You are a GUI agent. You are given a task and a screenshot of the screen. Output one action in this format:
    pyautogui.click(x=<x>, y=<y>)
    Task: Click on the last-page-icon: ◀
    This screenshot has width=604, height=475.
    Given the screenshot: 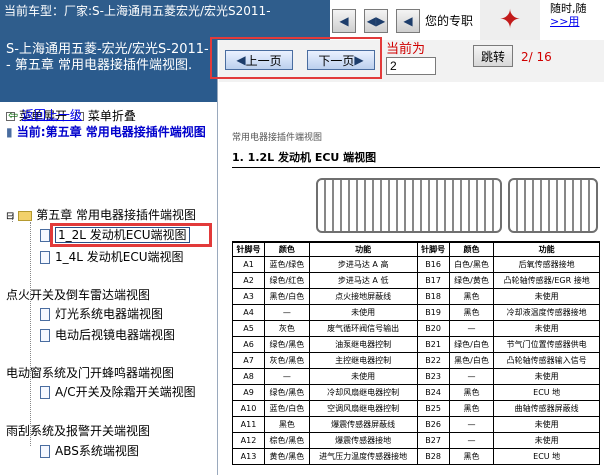 What is the action you would take?
    pyautogui.click(x=408, y=21)
    